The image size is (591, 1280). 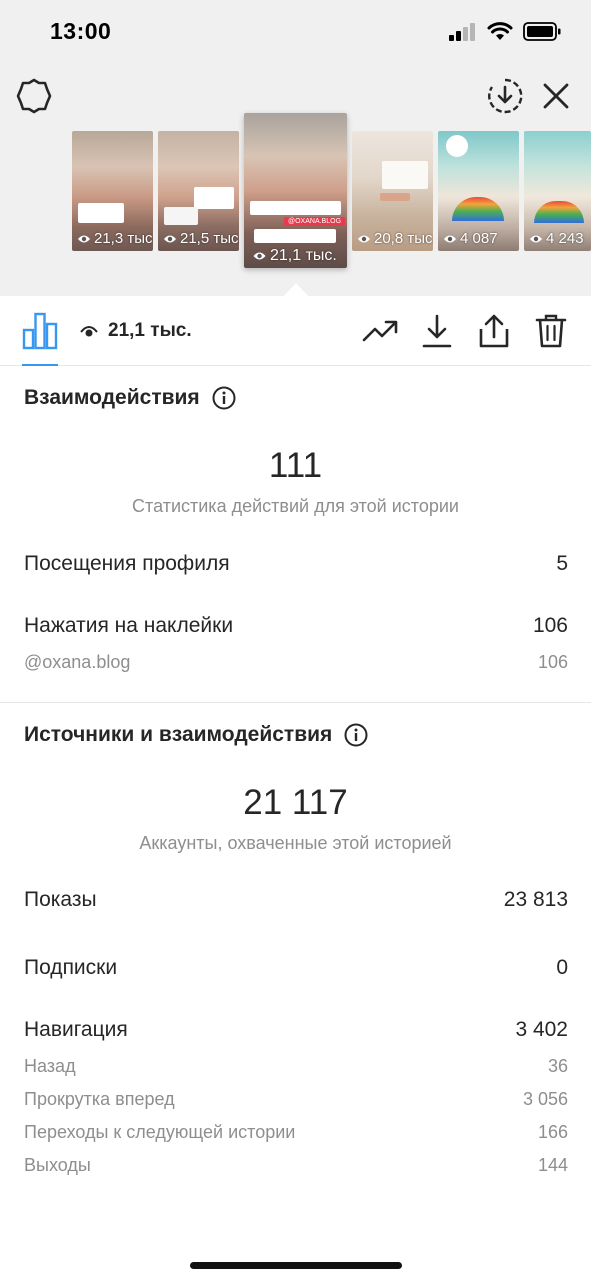 I want to click on metric-subrow-forward: Прокрутка вперед 3 056, so click(x=296, y=1099).